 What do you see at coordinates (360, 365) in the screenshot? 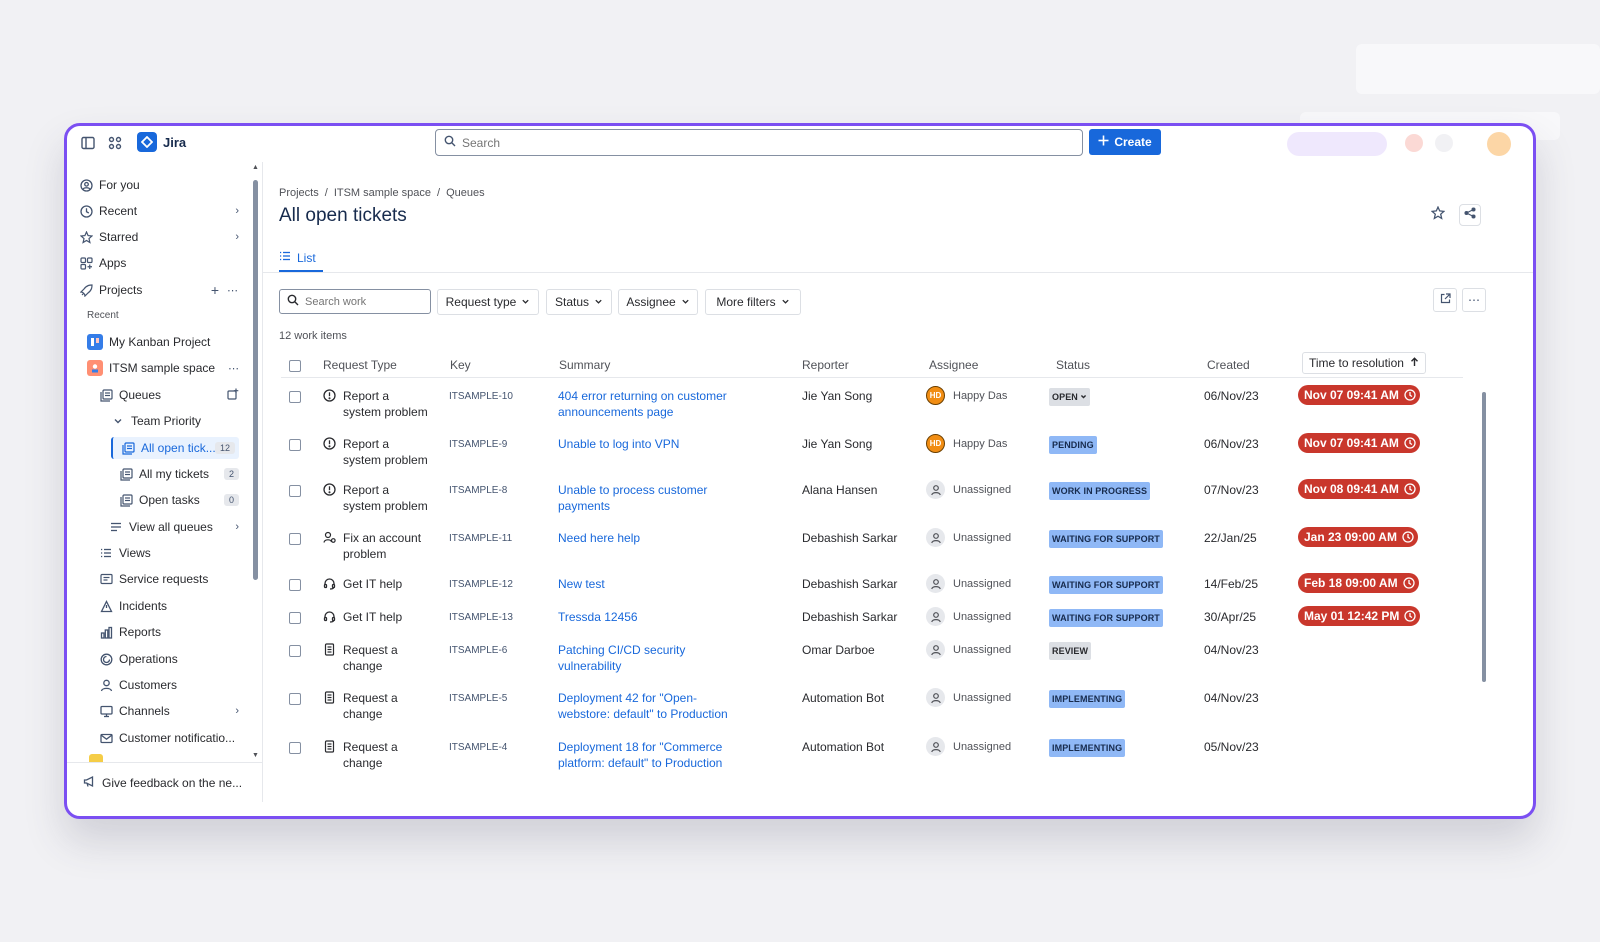
I see `column-request-type: Request Type` at bounding box center [360, 365].